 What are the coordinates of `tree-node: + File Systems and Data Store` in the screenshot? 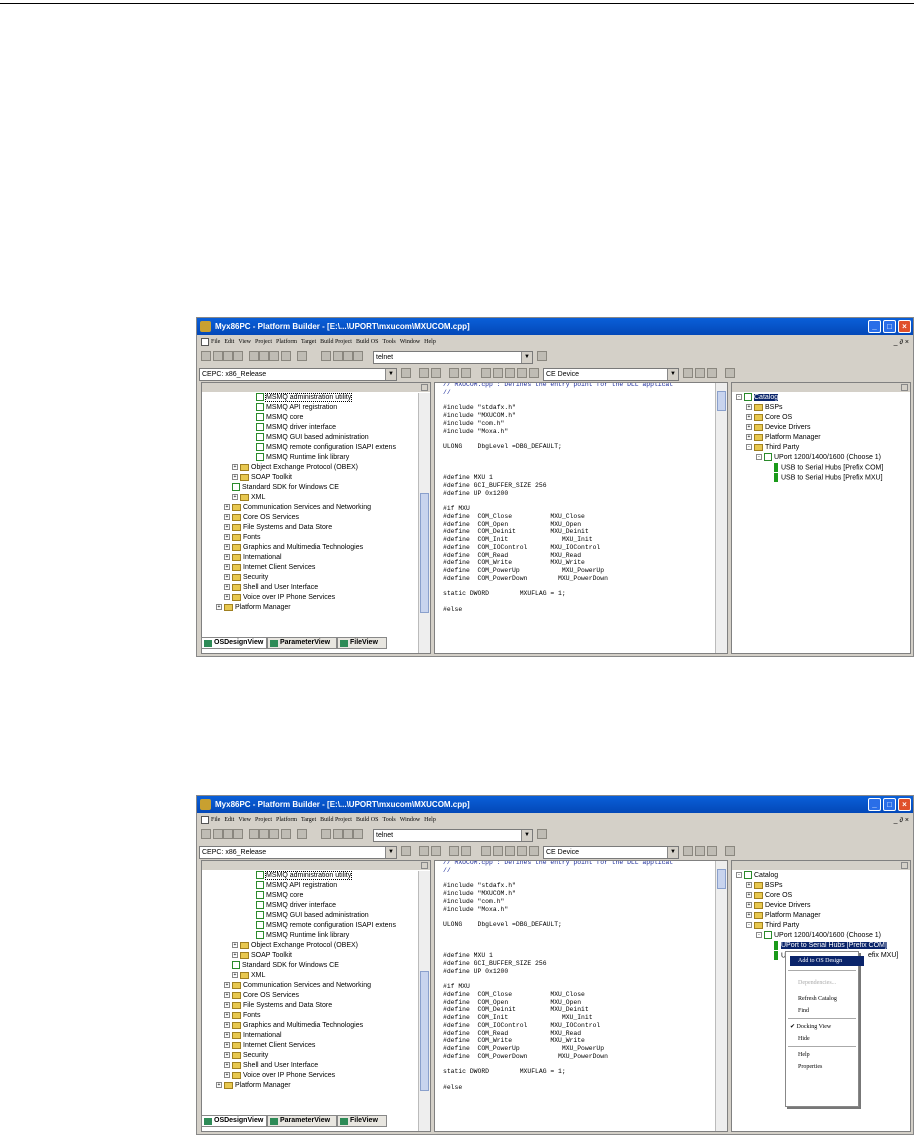 It's located at (278, 528).